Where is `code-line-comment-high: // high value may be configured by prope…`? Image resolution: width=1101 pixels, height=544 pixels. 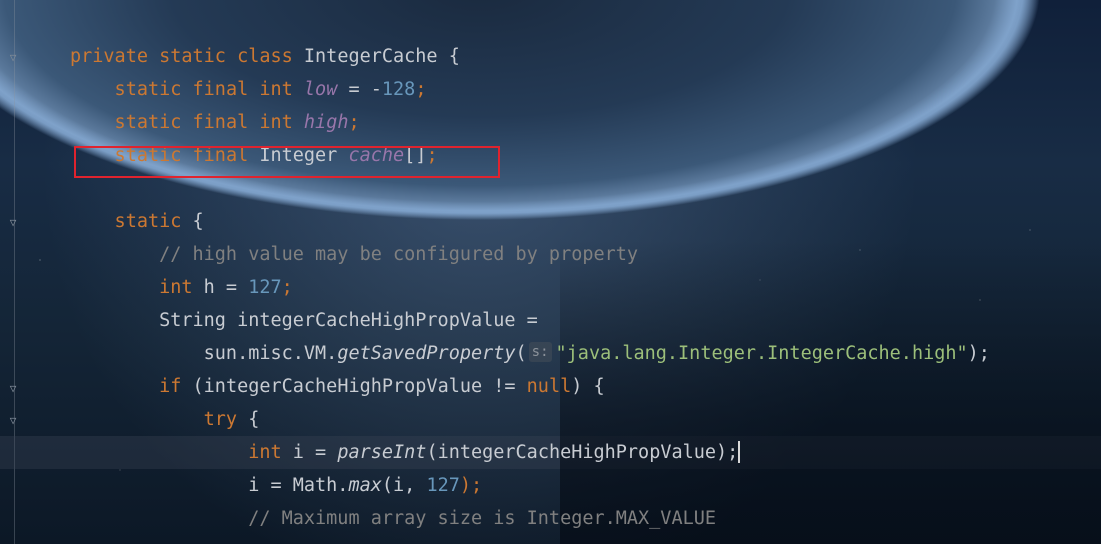
code-line-comment-high: // high value may be configured by prope… is located at coordinates (354, 254).